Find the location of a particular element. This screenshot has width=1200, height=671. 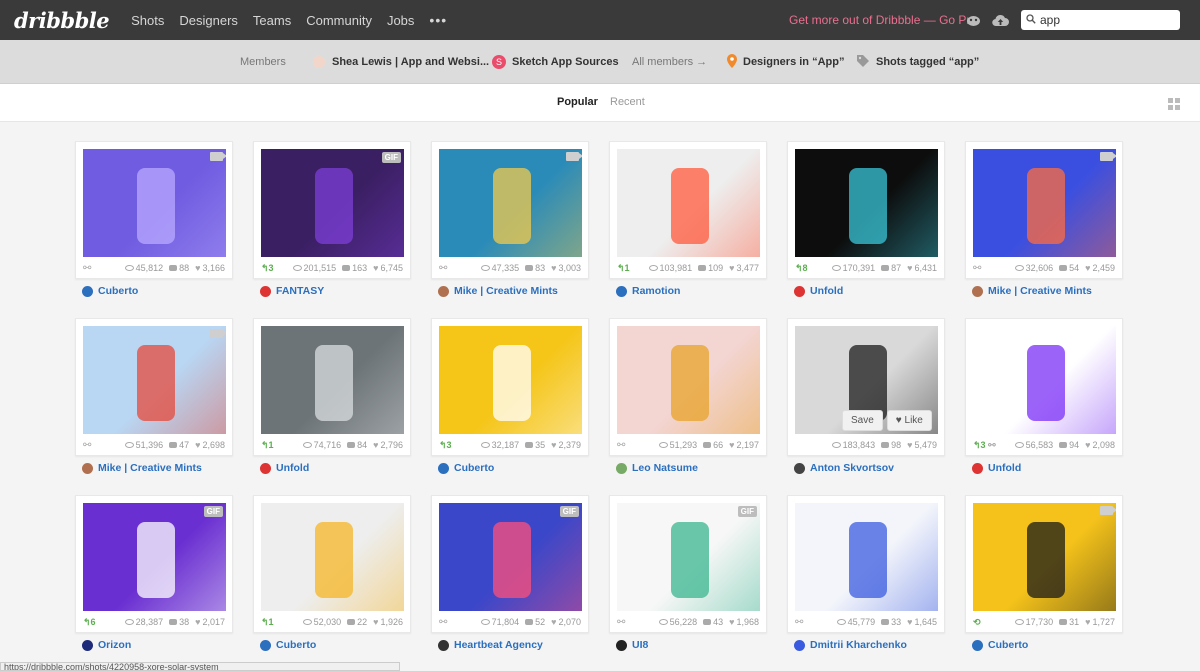

notifications-icon is located at coordinates (973, 20).